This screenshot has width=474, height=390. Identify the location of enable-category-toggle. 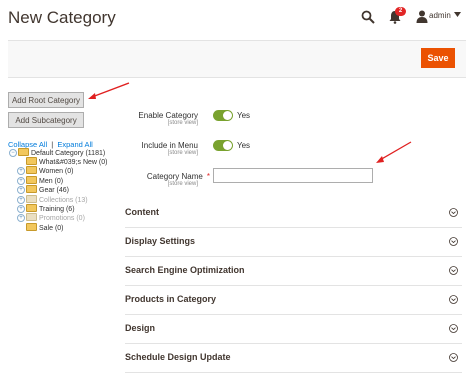
(223, 115).